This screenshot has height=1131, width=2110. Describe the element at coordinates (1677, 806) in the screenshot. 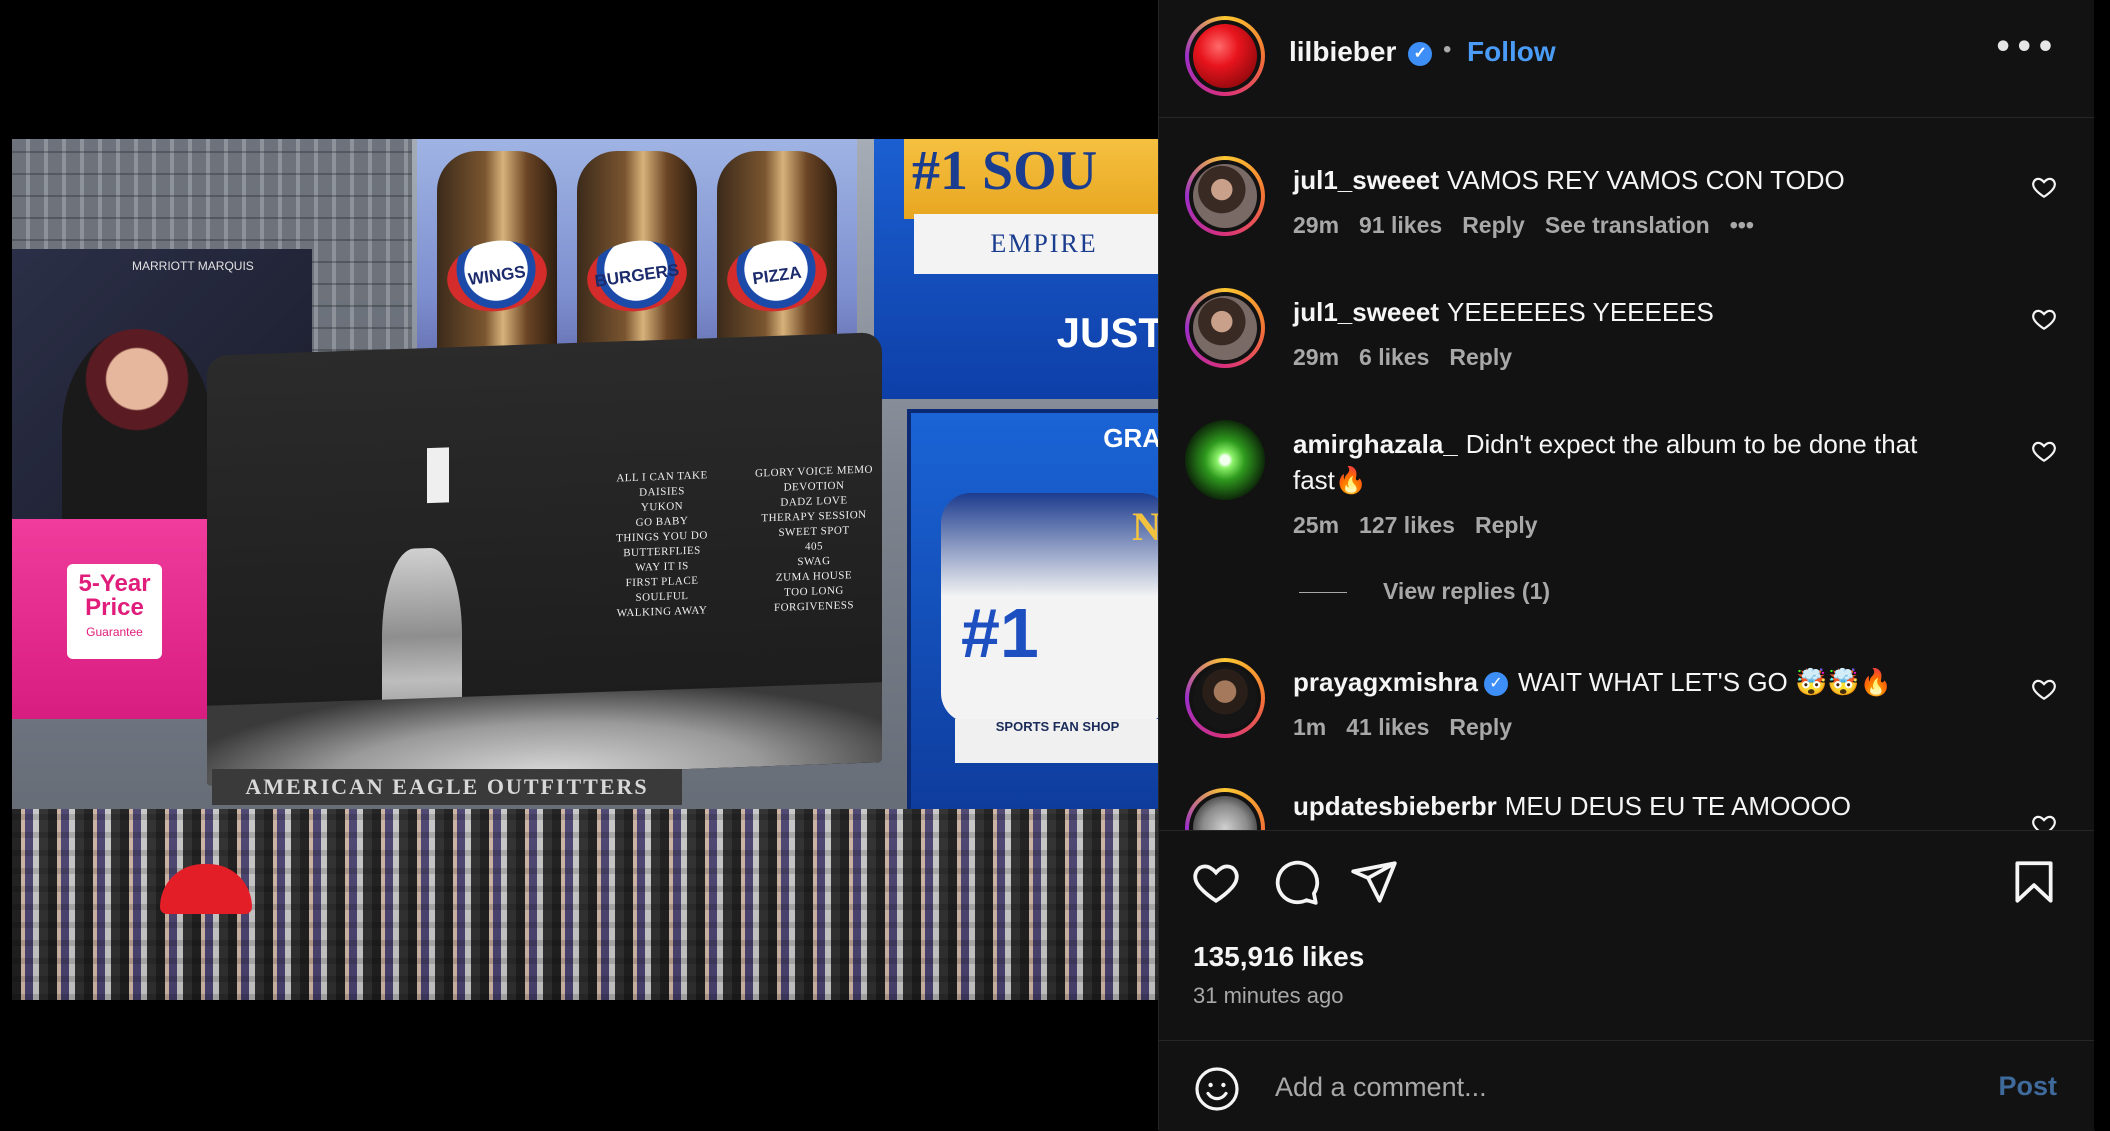

I see `comment-body: MEU DEUS EU TE AMOOOO` at that location.